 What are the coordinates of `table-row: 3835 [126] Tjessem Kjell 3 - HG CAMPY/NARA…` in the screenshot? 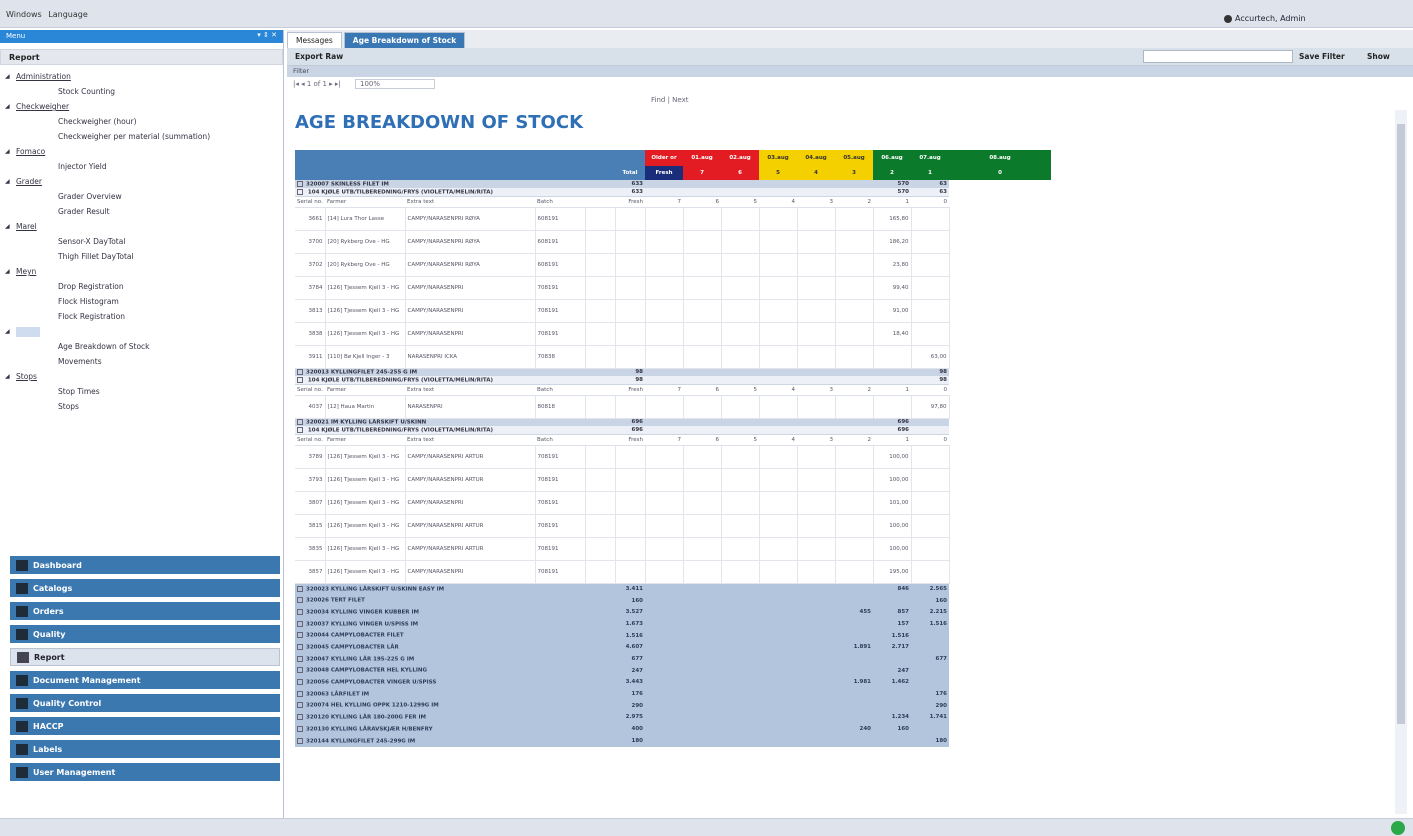 It's located at (673, 549).